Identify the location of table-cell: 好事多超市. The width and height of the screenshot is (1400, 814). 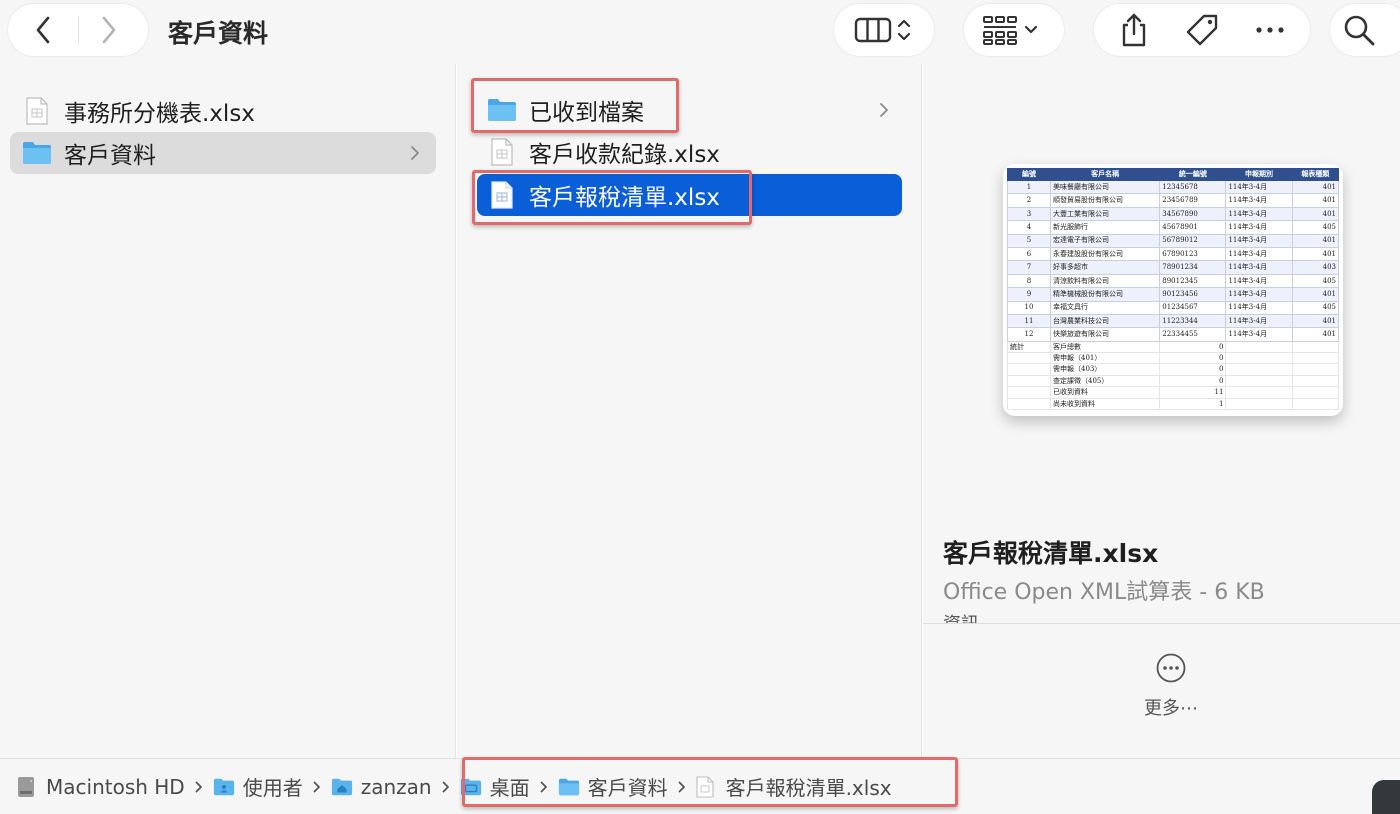
(1105, 267).